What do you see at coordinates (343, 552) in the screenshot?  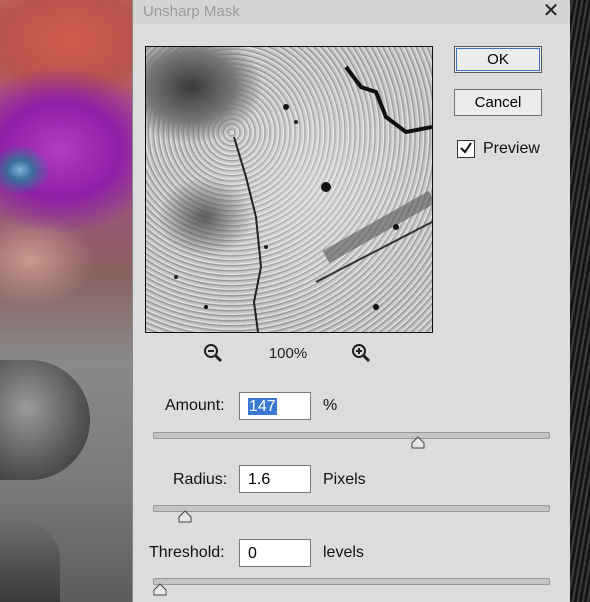 I see `threshold-unit: levels` at bounding box center [343, 552].